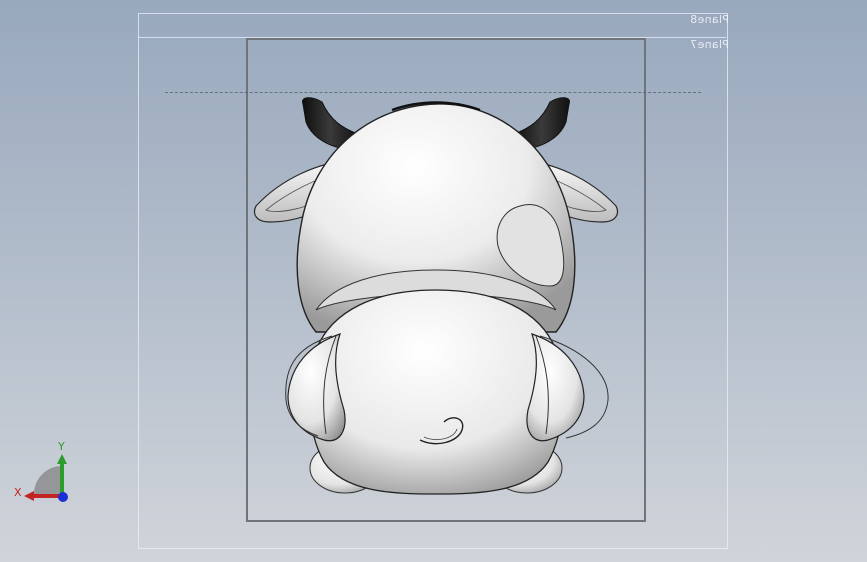  Describe the element at coordinates (436, 392) in the screenshot. I see `body` at that location.